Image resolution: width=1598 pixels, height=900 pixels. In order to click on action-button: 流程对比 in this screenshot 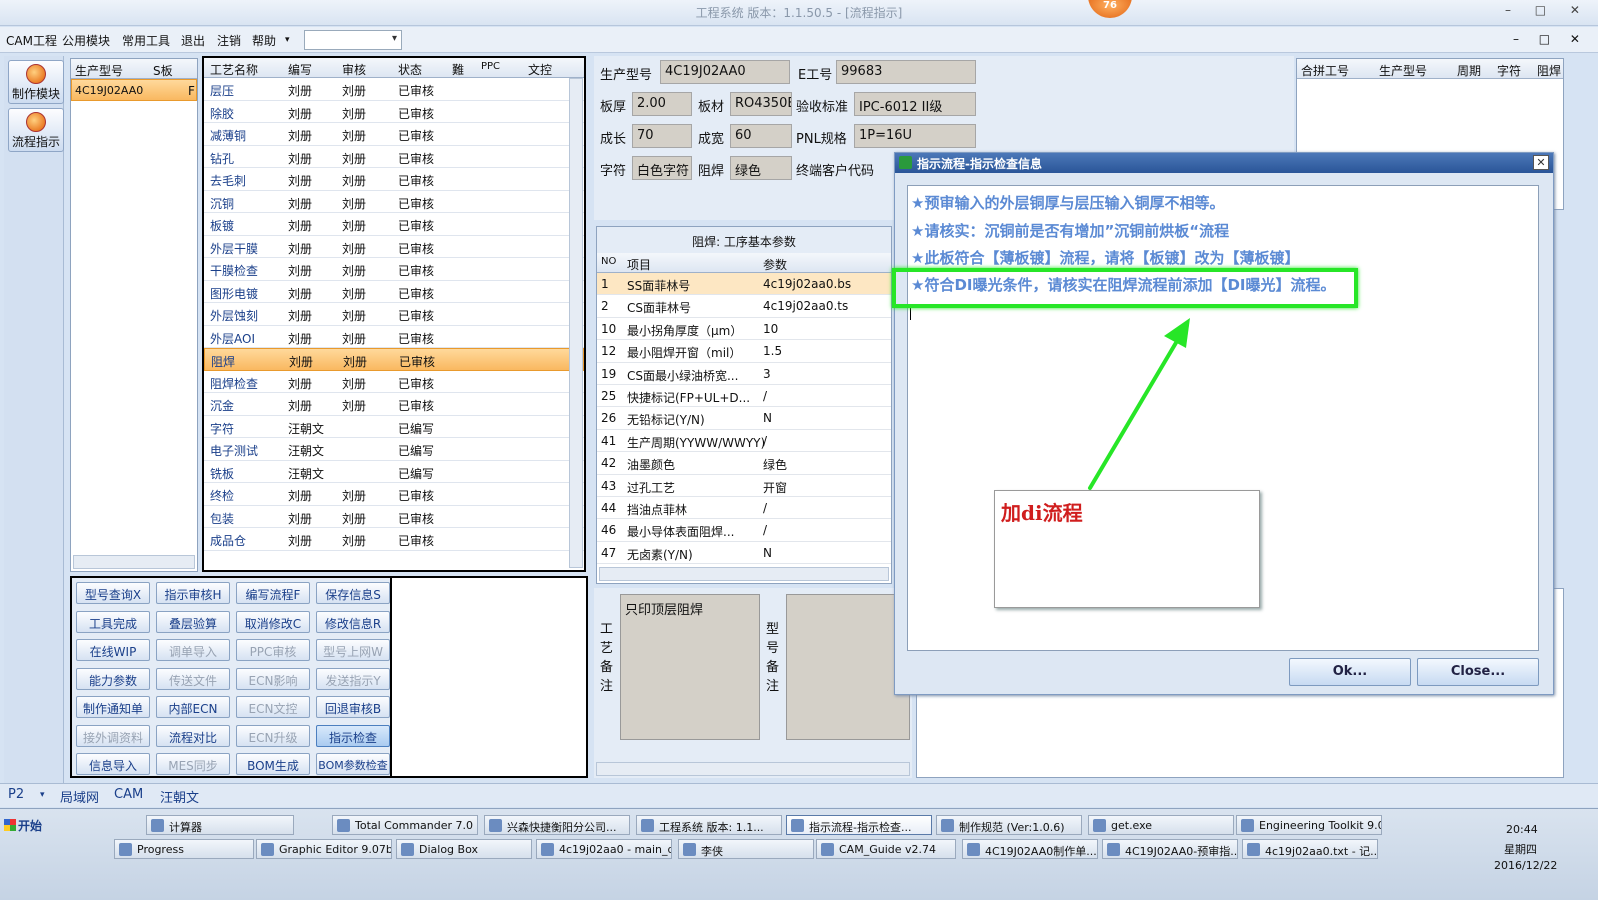, I will do `click(193, 735)`.